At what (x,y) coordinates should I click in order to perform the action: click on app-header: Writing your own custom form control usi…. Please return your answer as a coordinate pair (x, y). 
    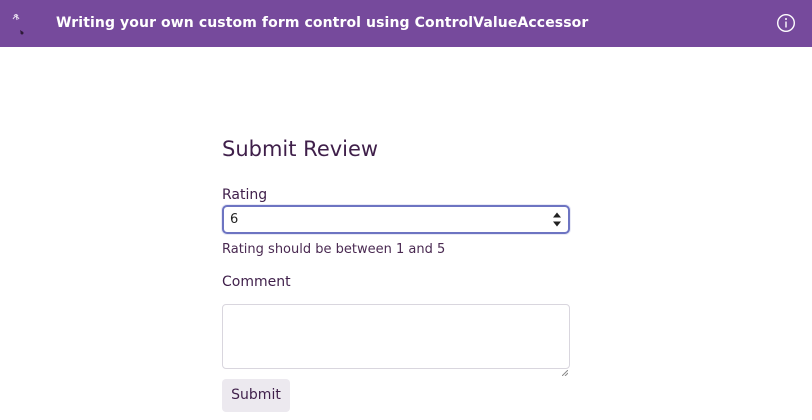
    Looking at the image, I should click on (406, 23).